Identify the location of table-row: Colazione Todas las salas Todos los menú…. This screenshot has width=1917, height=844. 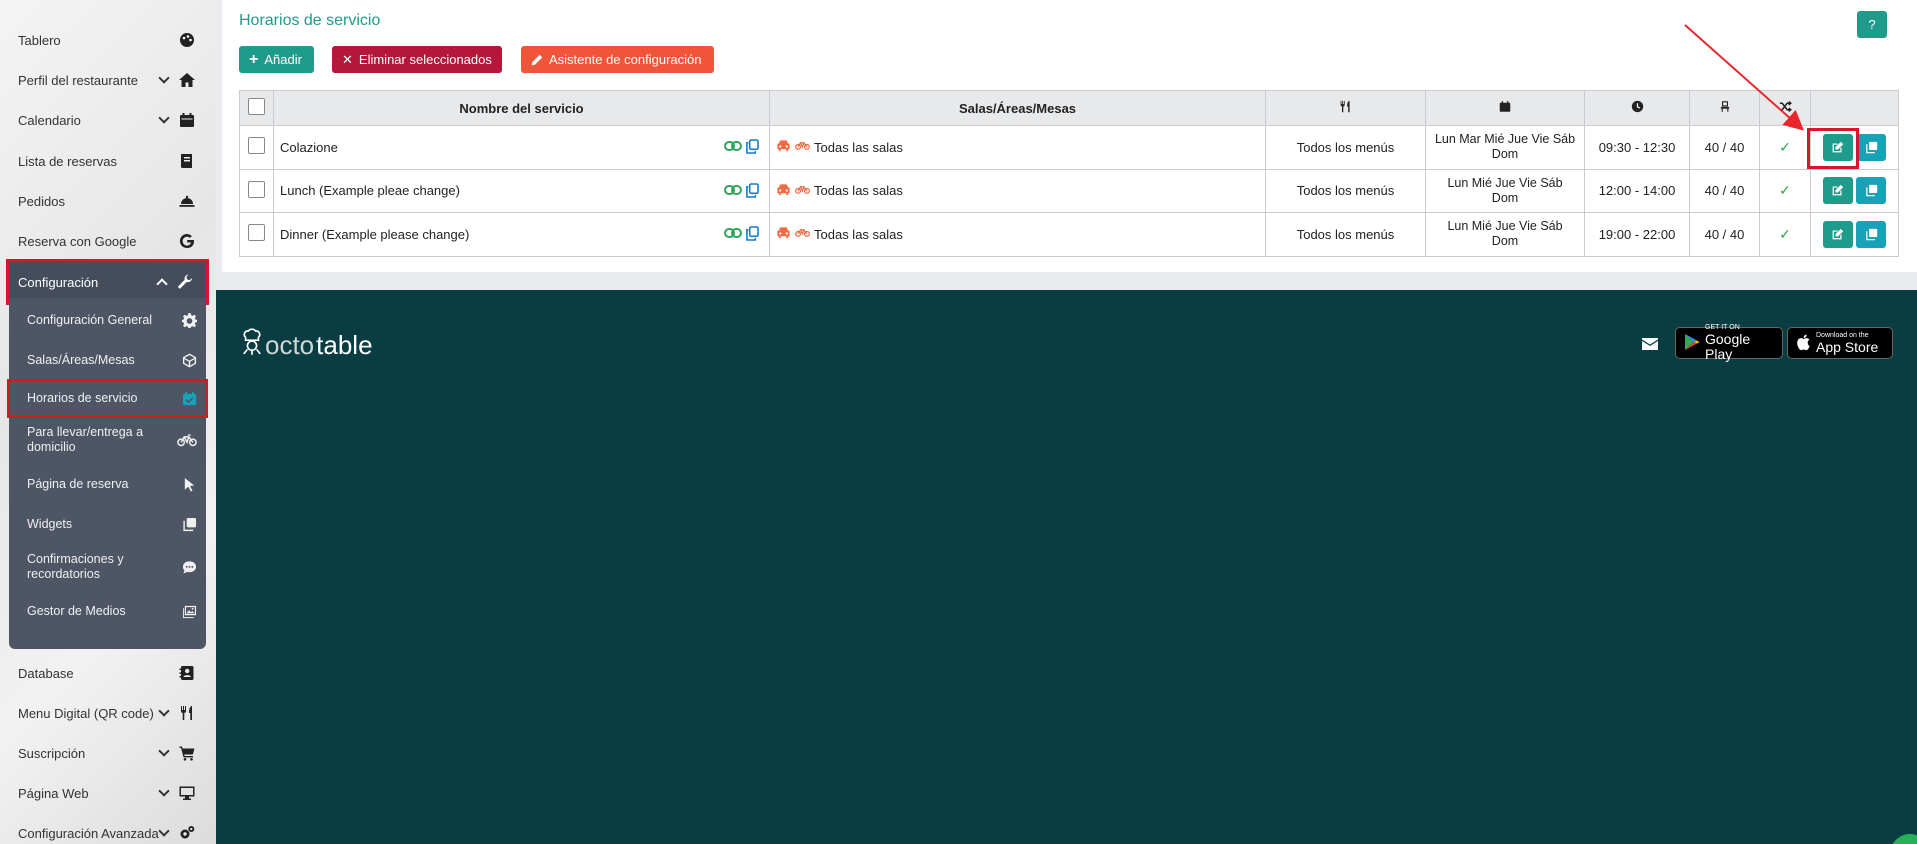
(1069, 147).